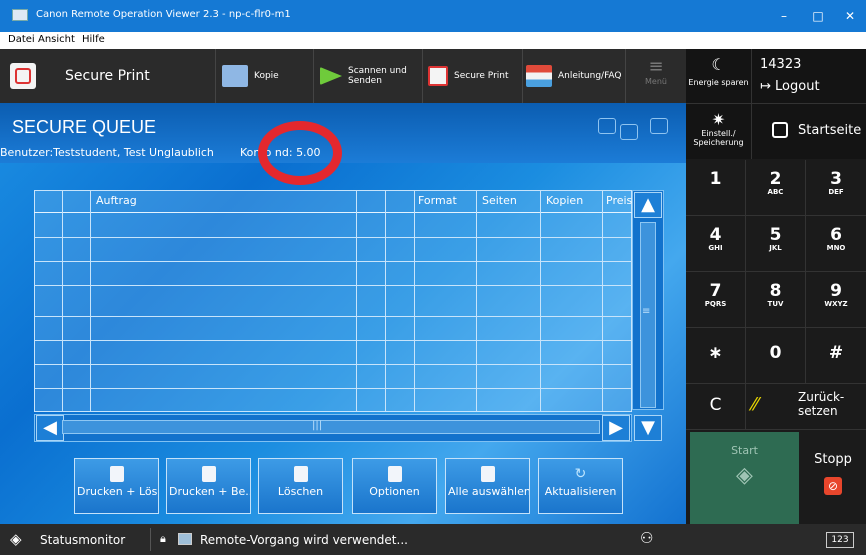  I want to click on app-title: Secure Print, so click(107, 76).